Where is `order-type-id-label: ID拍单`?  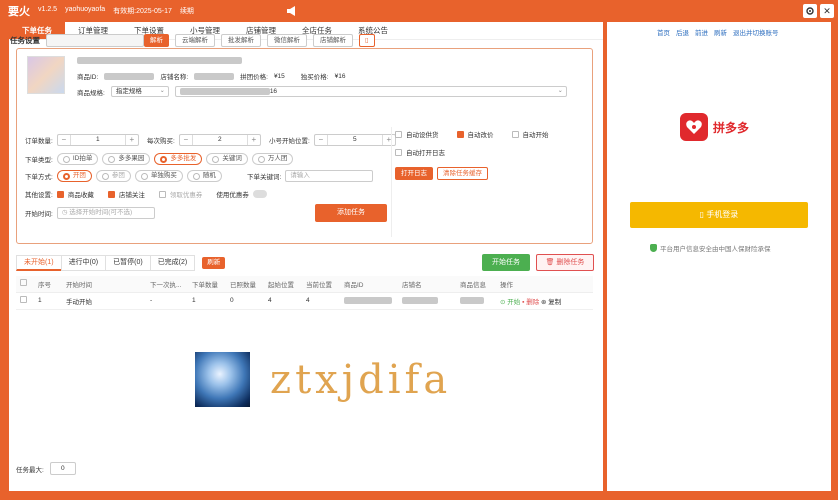 order-type-id-label: ID拍单 is located at coordinates (82, 158).